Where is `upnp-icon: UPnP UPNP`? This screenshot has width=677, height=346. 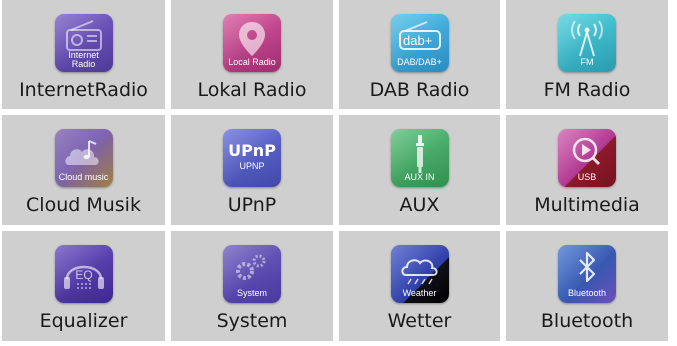 upnp-icon: UPnP UPNP is located at coordinates (252, 158).